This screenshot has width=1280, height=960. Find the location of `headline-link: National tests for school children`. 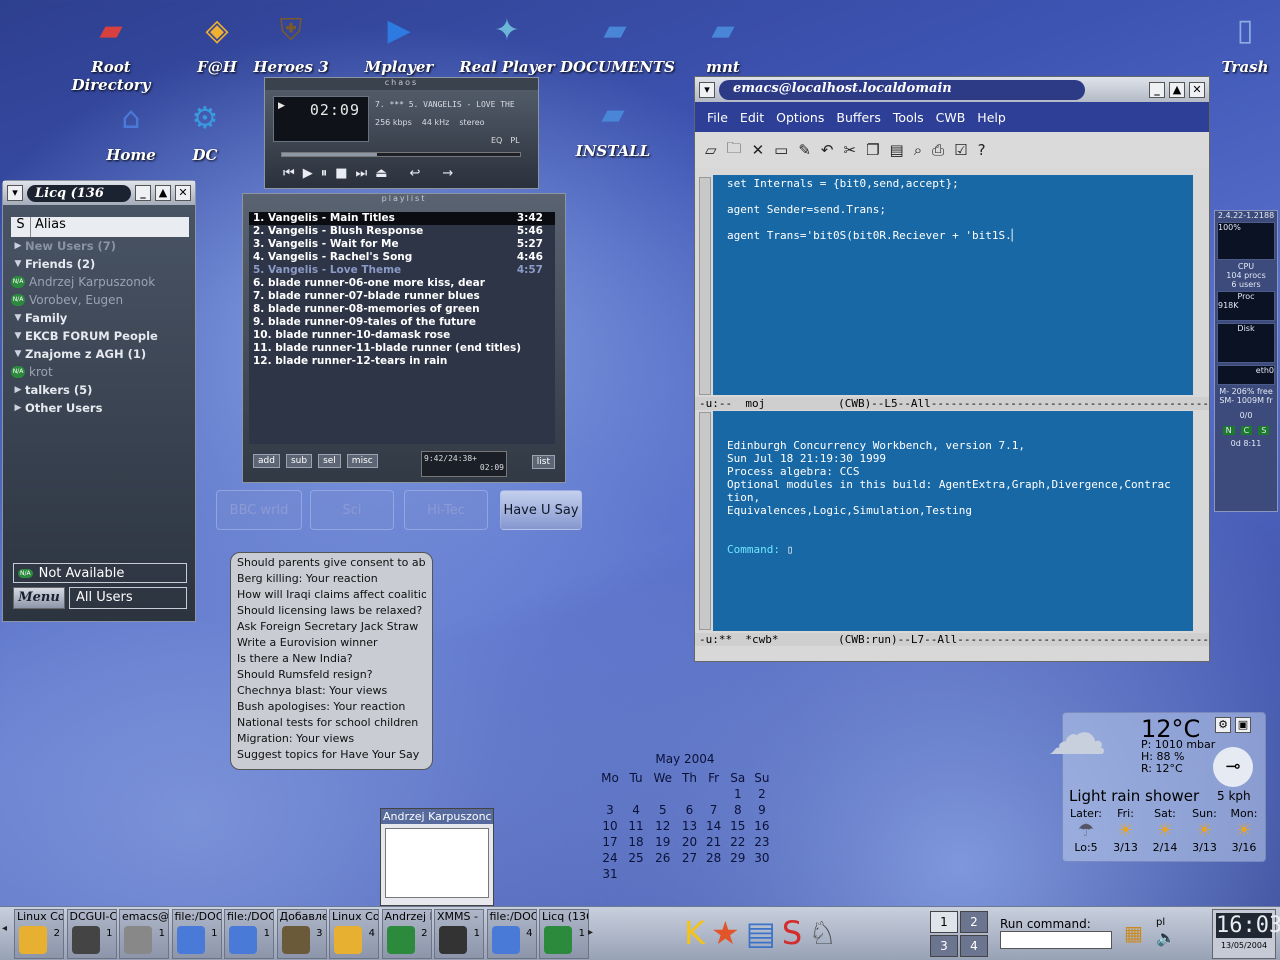

headline-link: National tests for school children is located at coordinates (331, 724).